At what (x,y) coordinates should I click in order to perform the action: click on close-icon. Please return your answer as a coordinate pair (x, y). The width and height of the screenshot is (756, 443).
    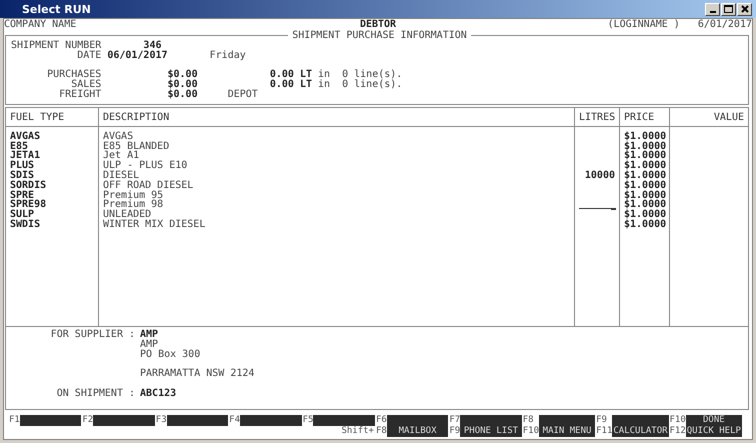
    Looking at the image, I should click on (744, 9).